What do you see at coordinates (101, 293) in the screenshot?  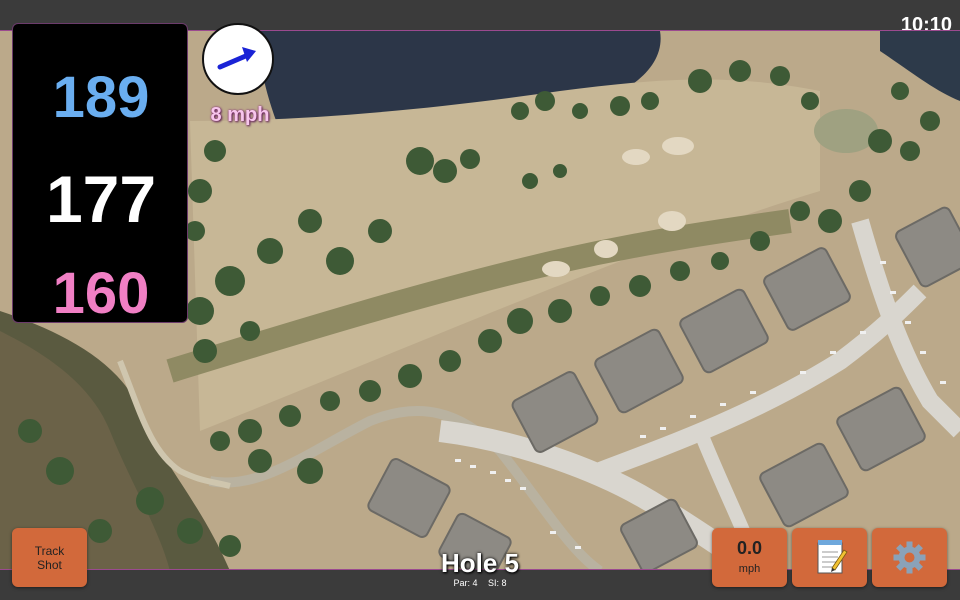 I see `front-yardage: 160` at bounding box center [101, 293].